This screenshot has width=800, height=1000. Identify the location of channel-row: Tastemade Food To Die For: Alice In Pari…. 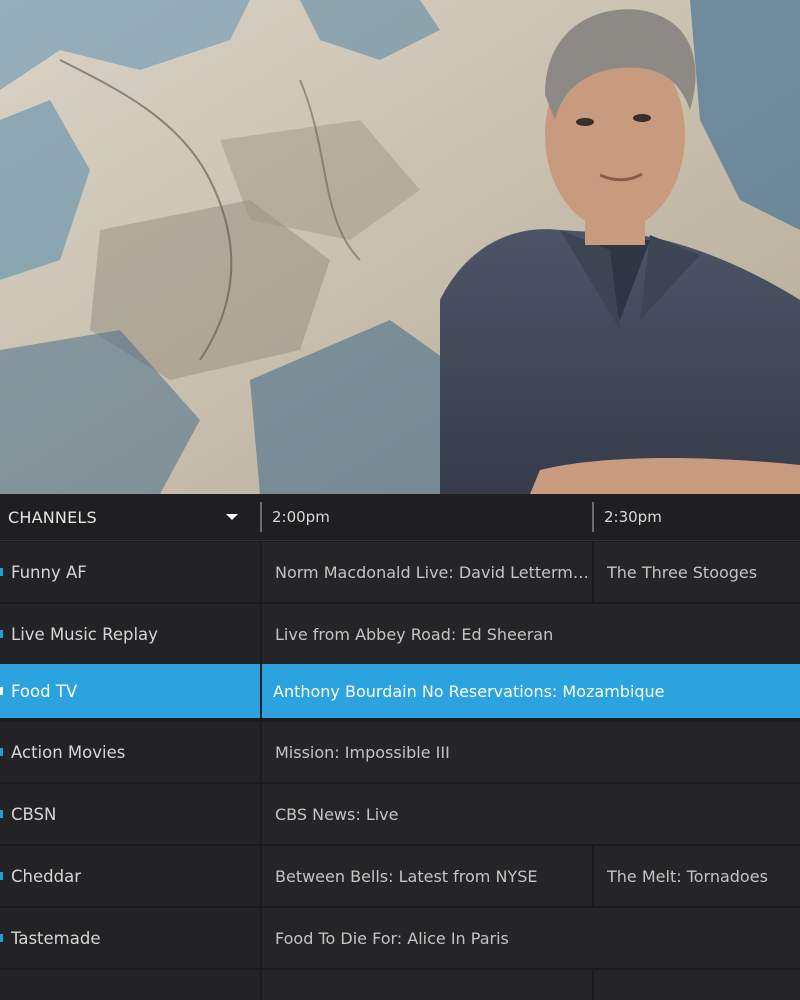
(400, 938).